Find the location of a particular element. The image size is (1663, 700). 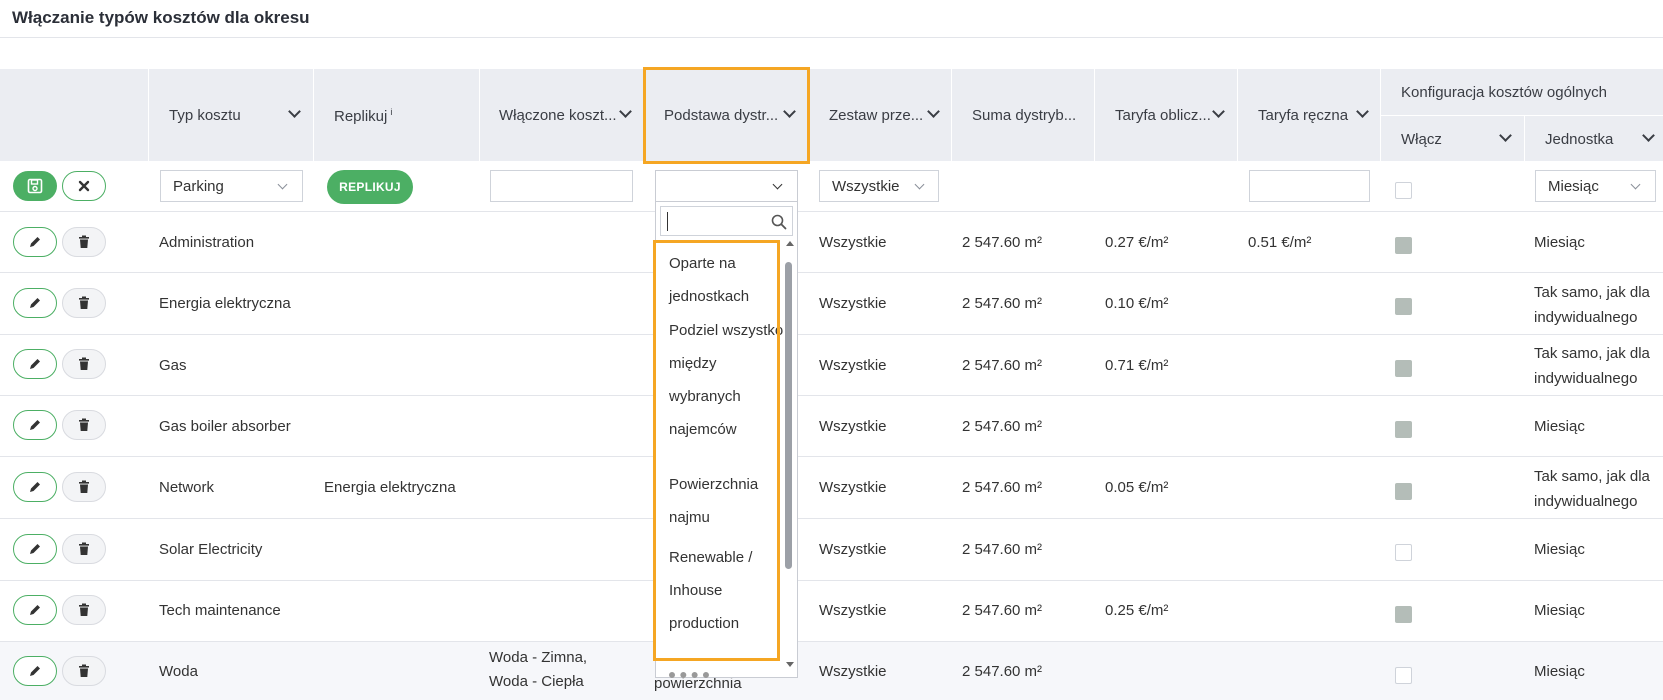

taryfa-oblicz-cell: 0.25 €/m² is located at coordinates (1137, 610).